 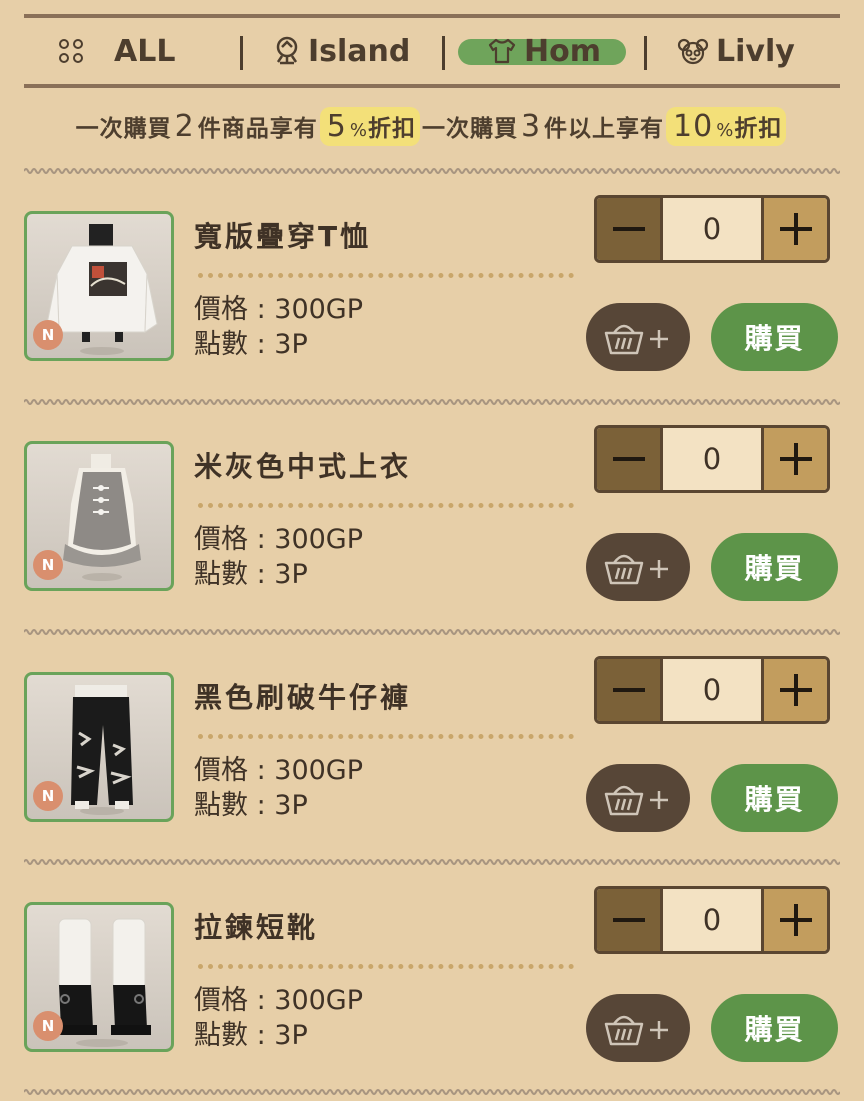 I want to click on promo-discount-highlight: 10 %折扣, so click(x=726, y=126).